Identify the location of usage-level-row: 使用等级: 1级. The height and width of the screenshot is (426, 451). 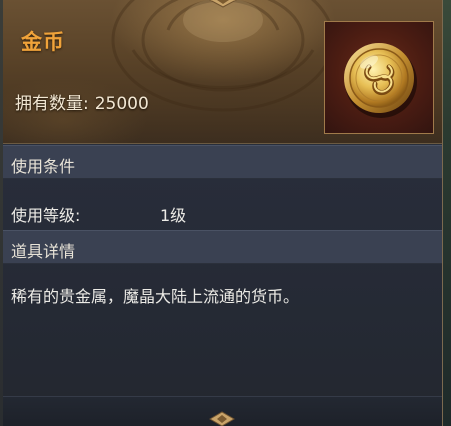
(222, 204).